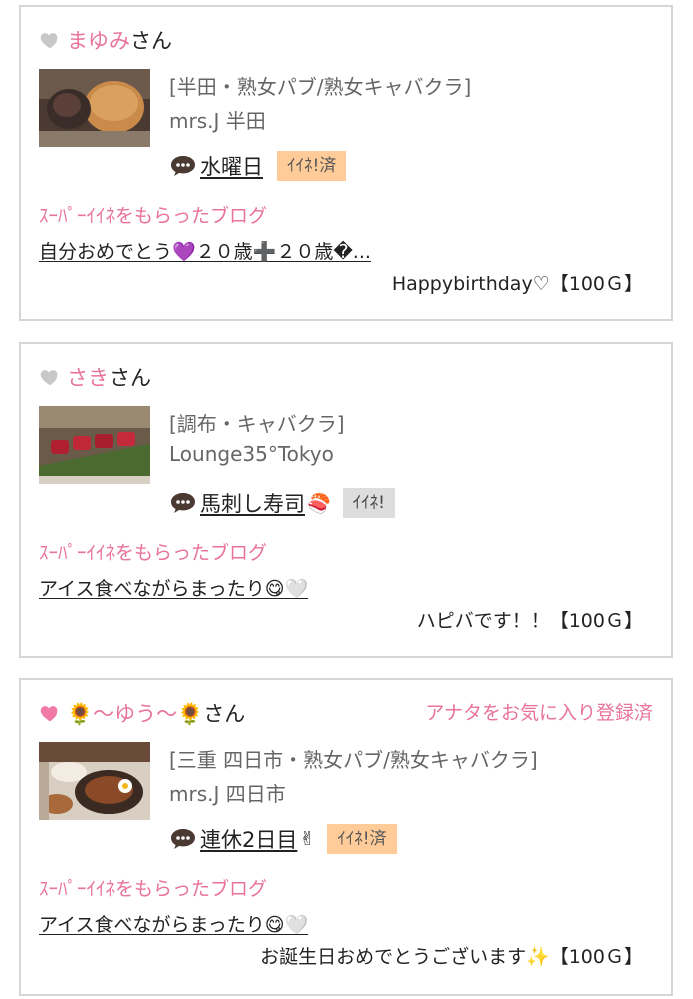 Image resolution: width=693 pixels, height=999 pixels. What do you see at coordinates (529, 621) in the screenshot?
I see `gift-message: ハピバです！！【100Ｇ】` at bounding box center [529, 621].